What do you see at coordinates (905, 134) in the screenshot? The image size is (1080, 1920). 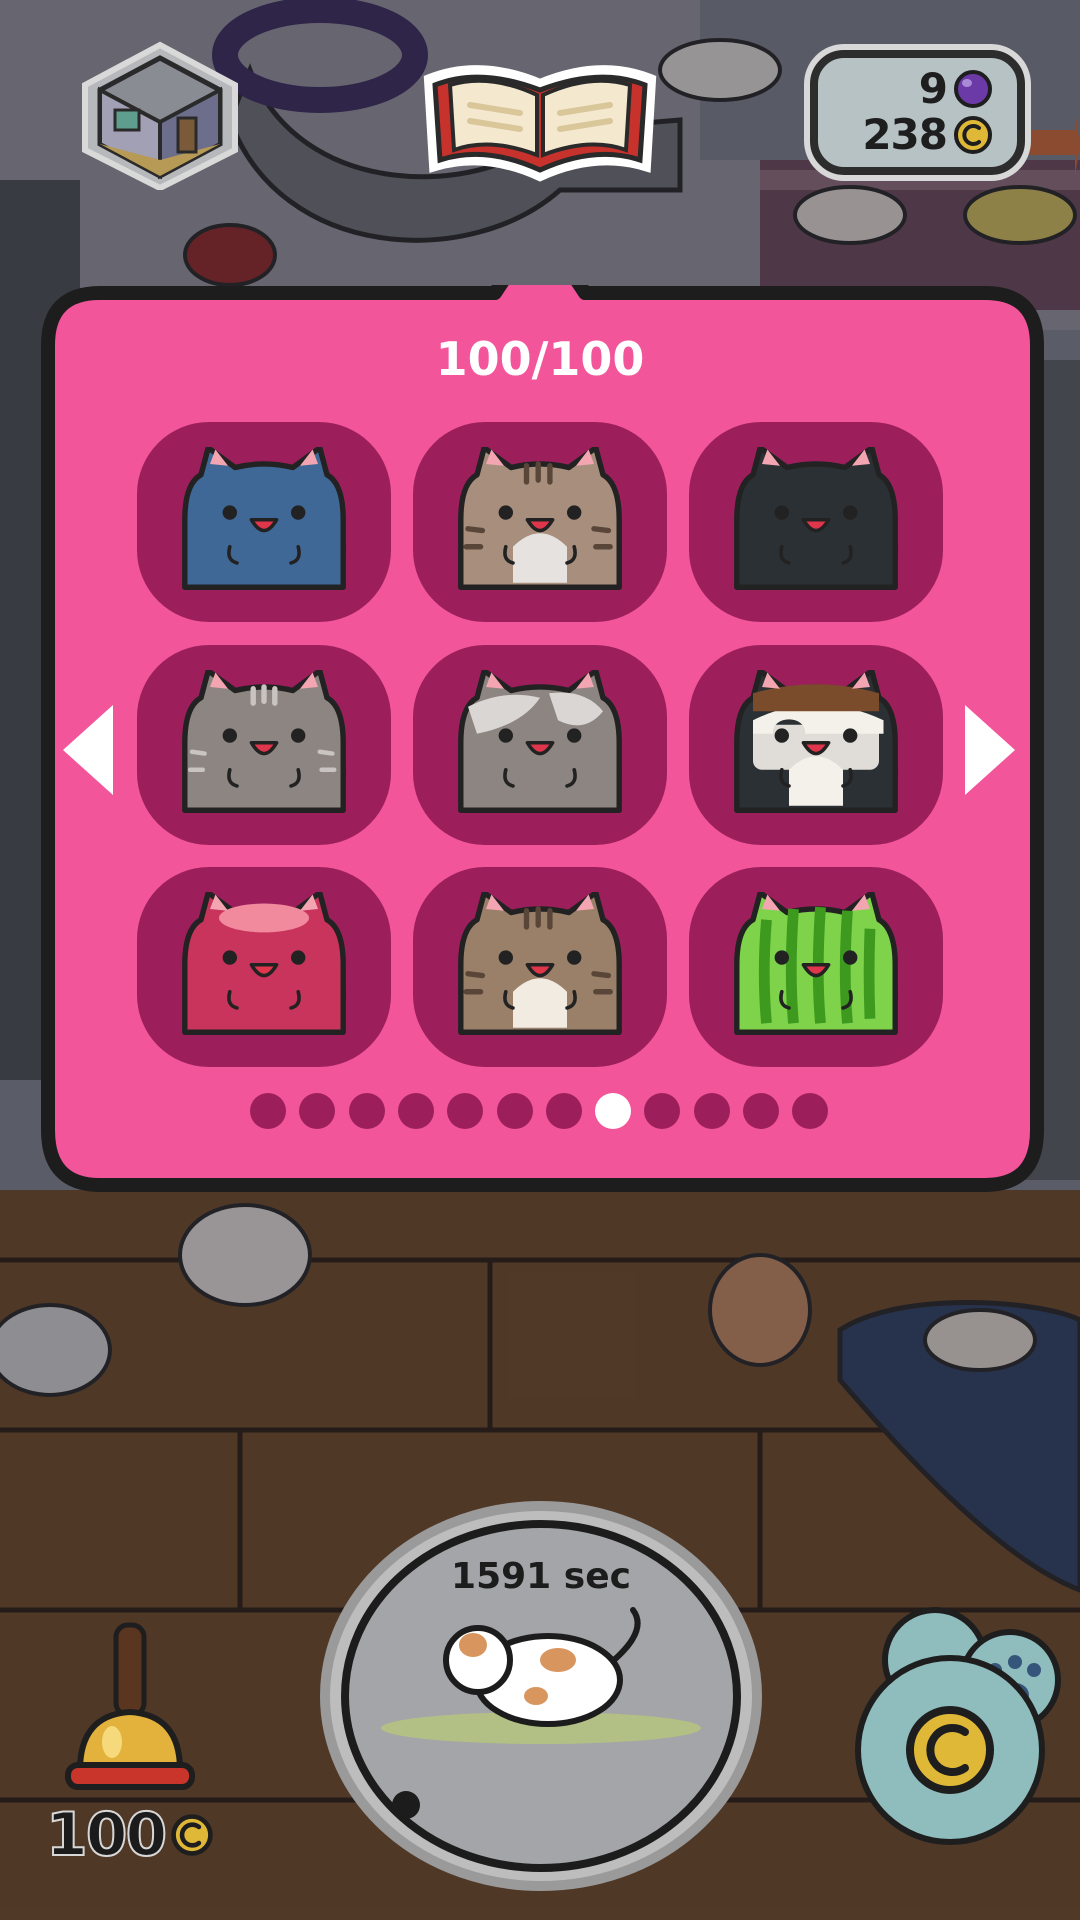 I see `coin-count: 238` at bounding box center [905, 134].